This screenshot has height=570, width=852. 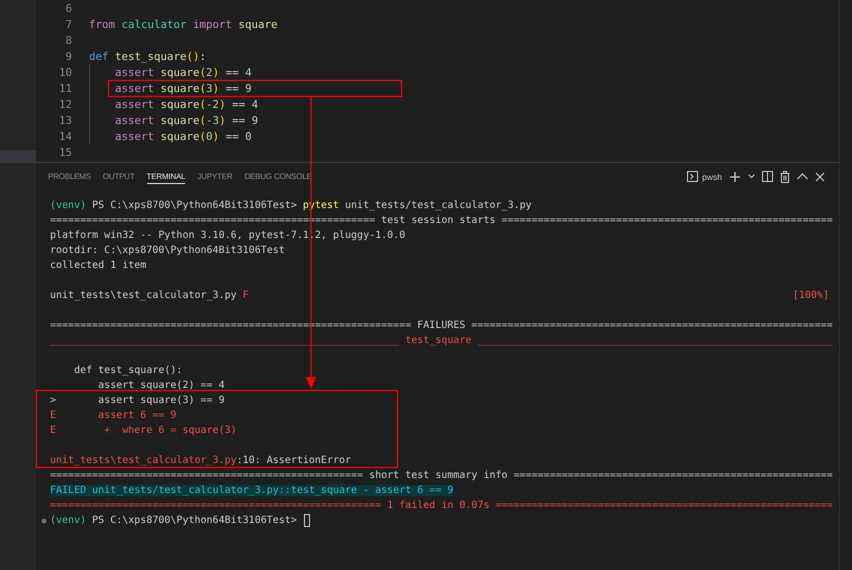 What do you see at coordinates (167, 250) in the screenshot?
I see `terminal-text: rootdir: C:\xps8700\Python64Bit3106Test` at bounding box center [167, 250].